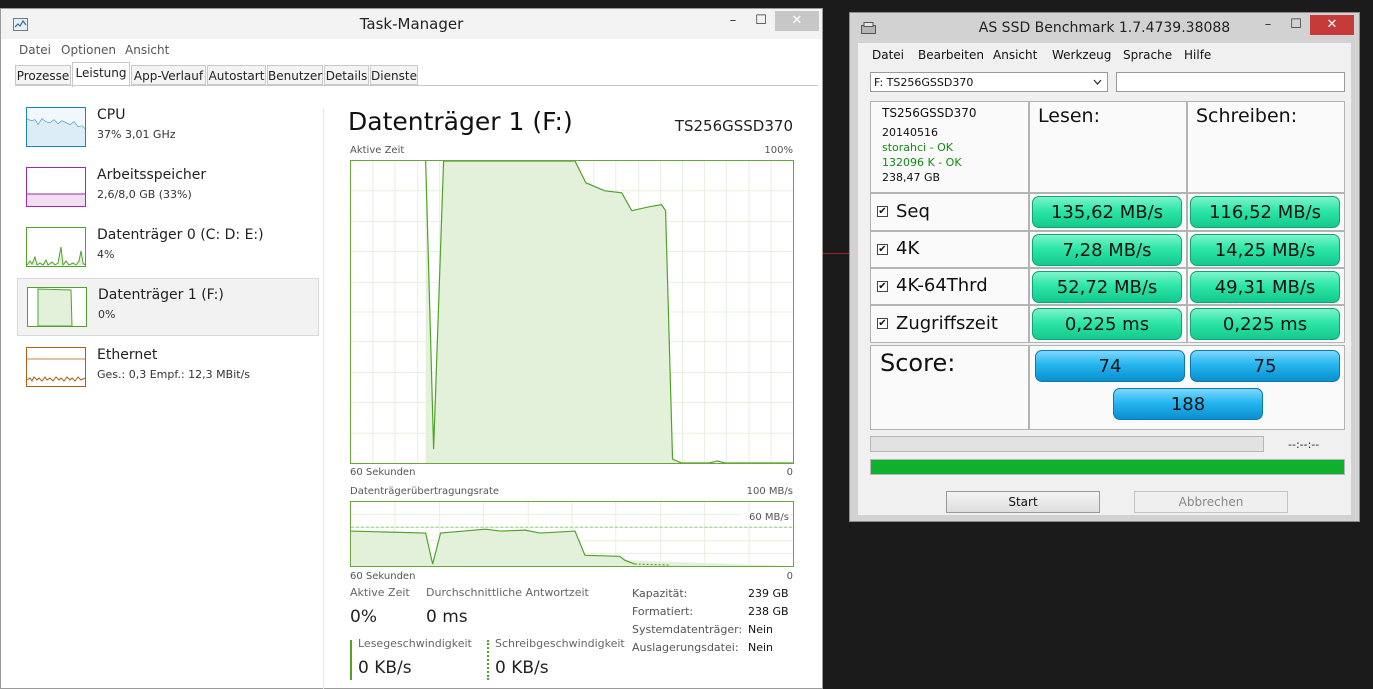  What do you see at coordinates (778, 150) in the screenshot?
I see `active-time-max: 100%` at bounding box center [778, 150].